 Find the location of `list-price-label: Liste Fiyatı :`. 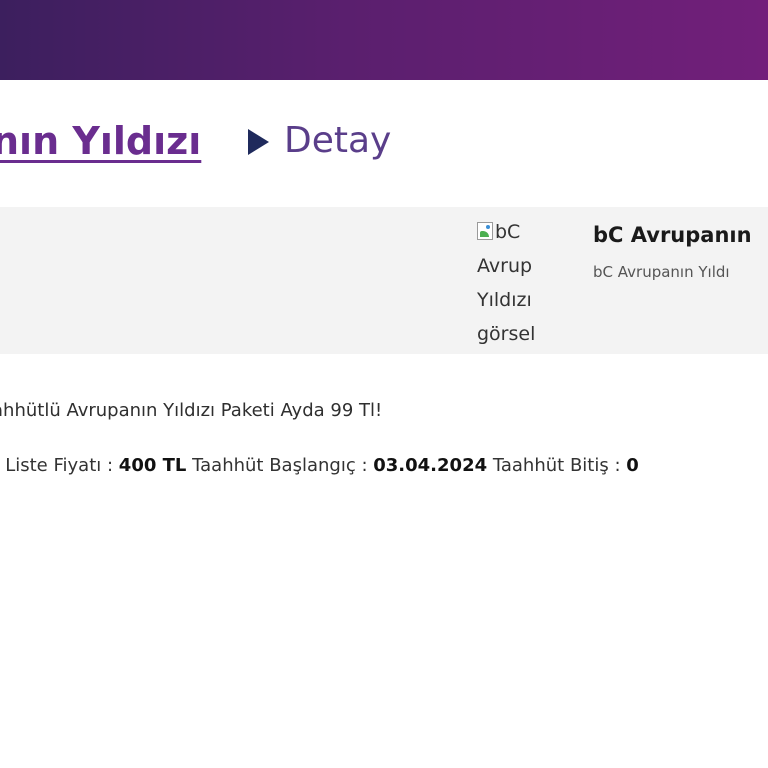

list-price-label: Liste Fiyatı : is located at coordinates (59, 465).